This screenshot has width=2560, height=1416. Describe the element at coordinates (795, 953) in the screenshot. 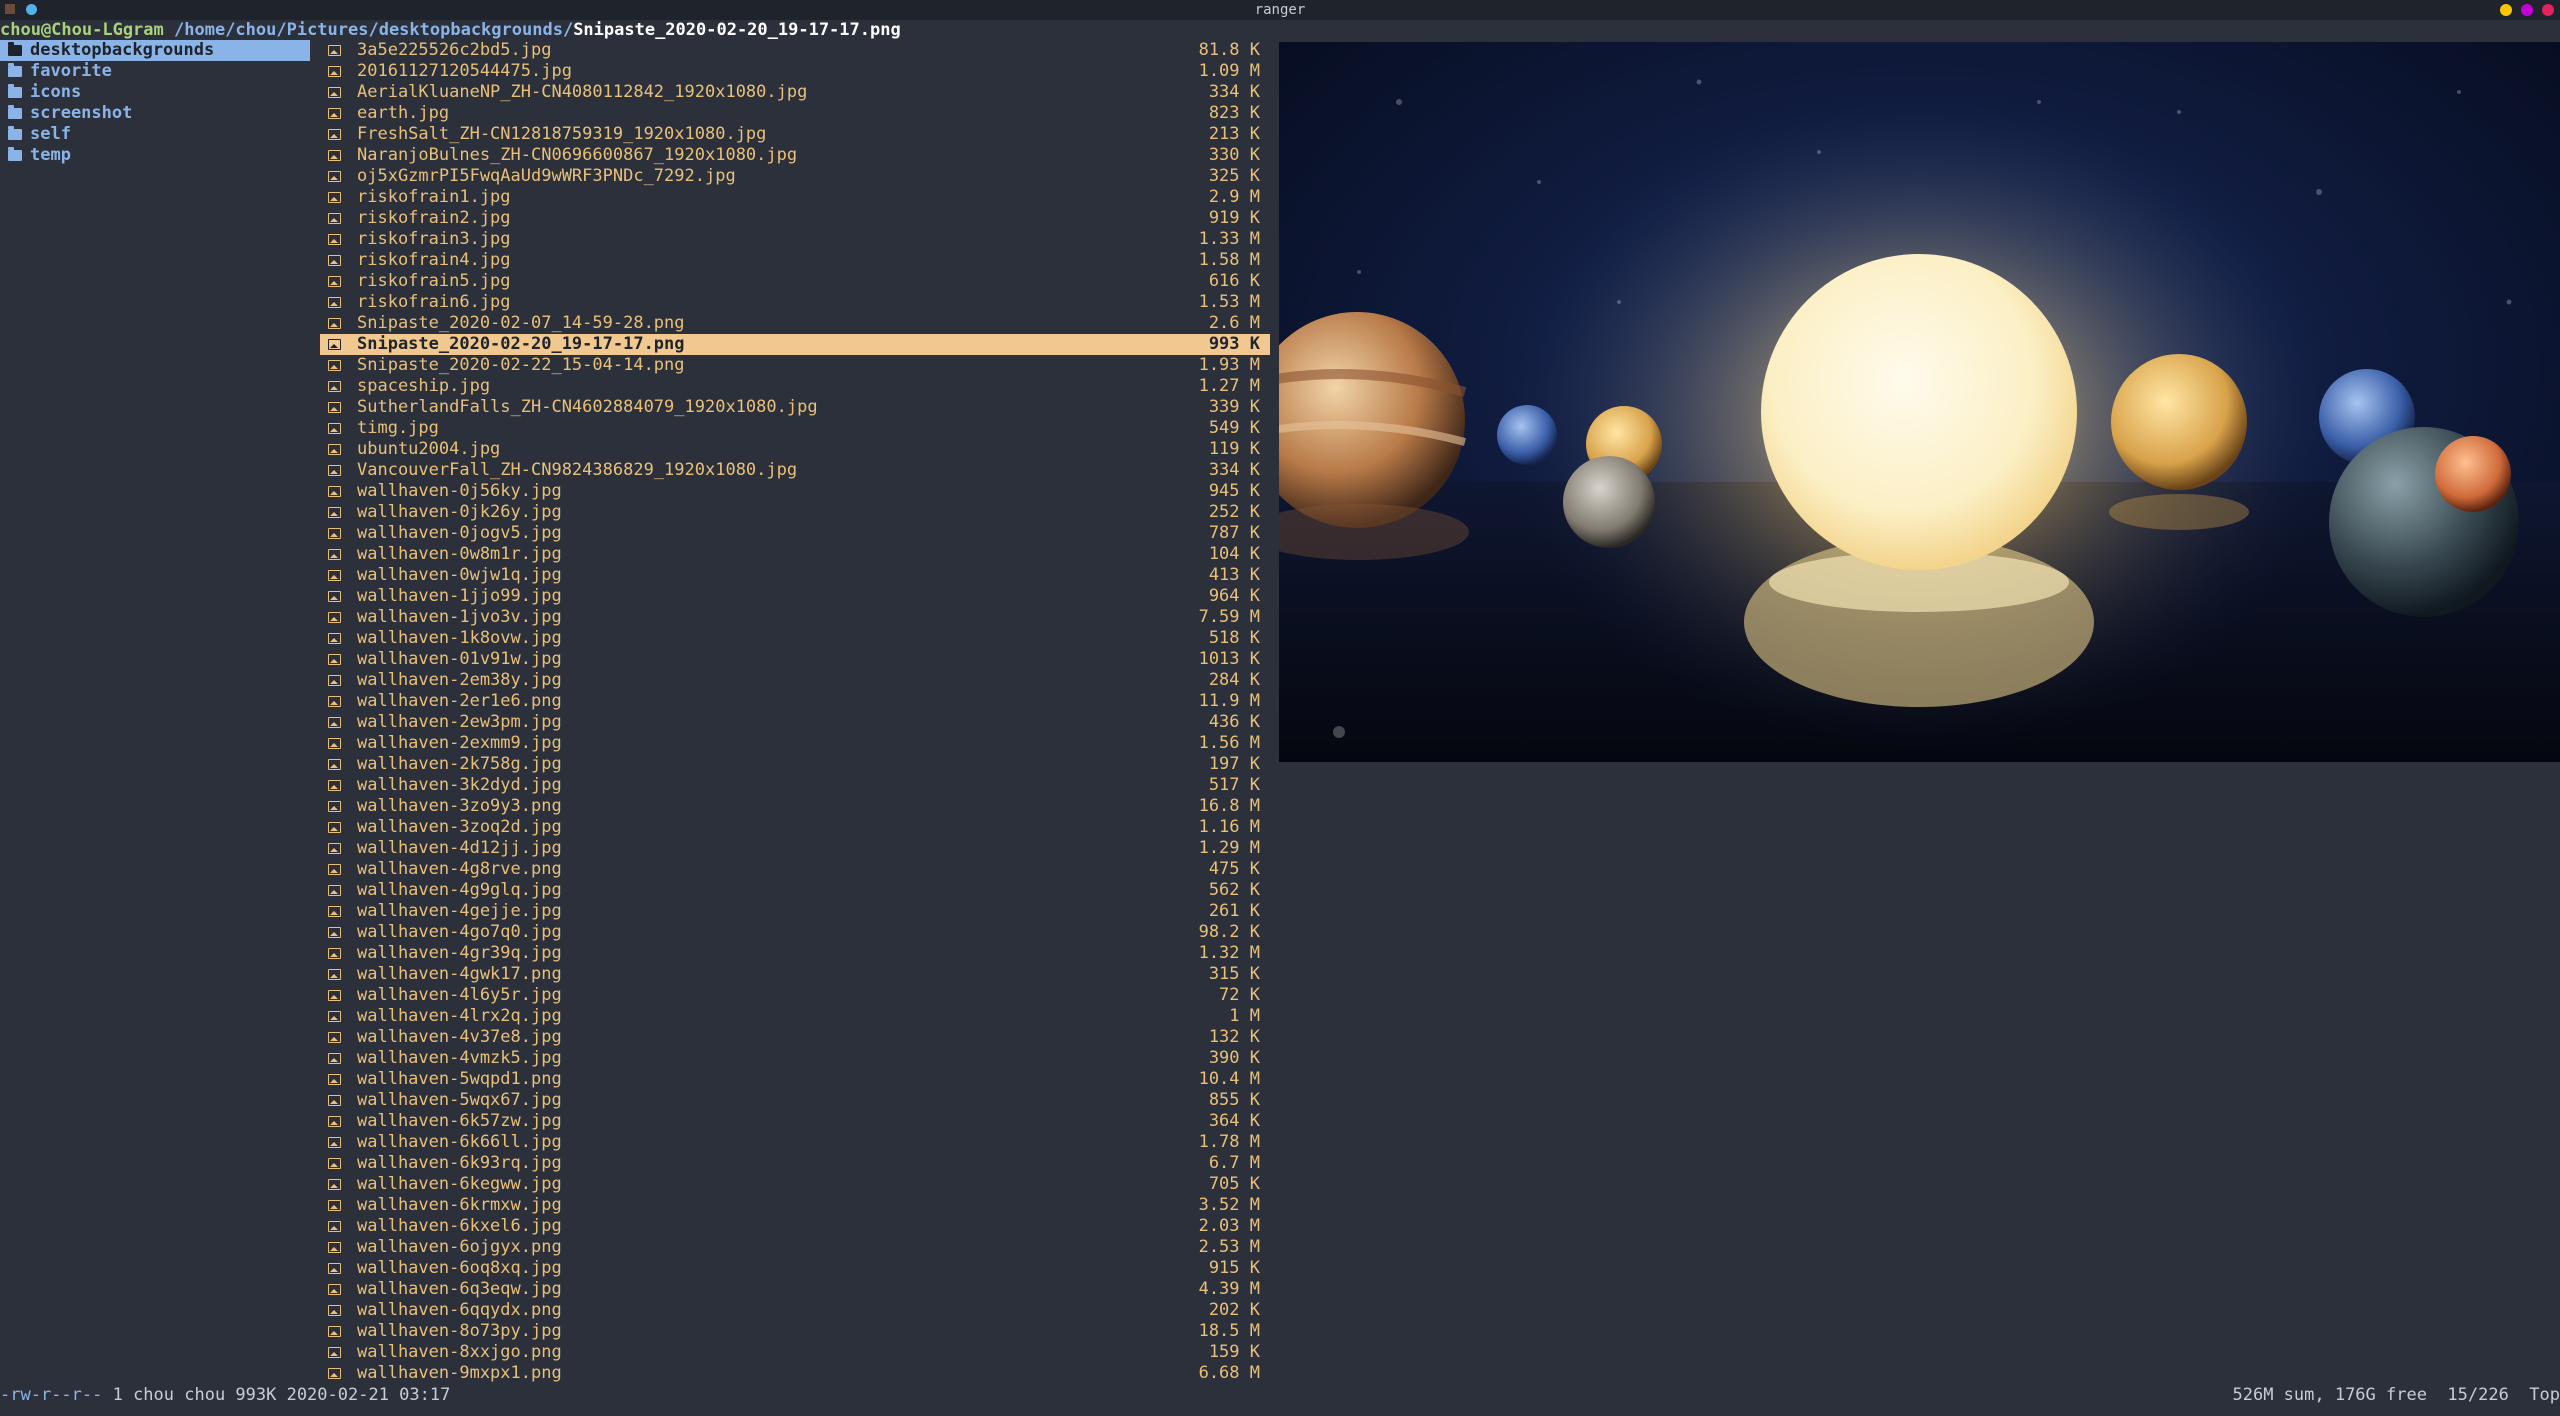

I see `file-item: wallhaven-4gr39q.jpg 1.32 M` at that location.